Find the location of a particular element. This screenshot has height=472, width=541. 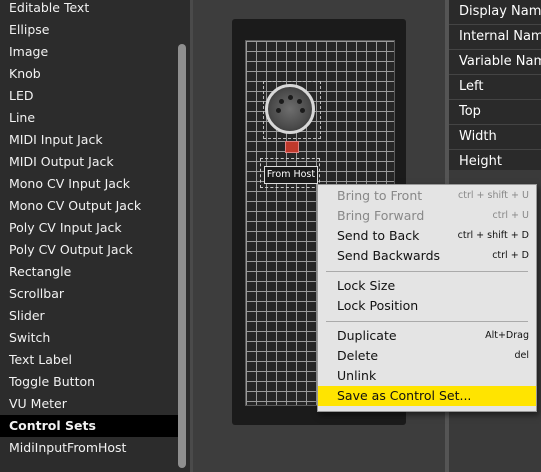

menu-shortcut: ctrl + U is located at coordinates (510, 215).